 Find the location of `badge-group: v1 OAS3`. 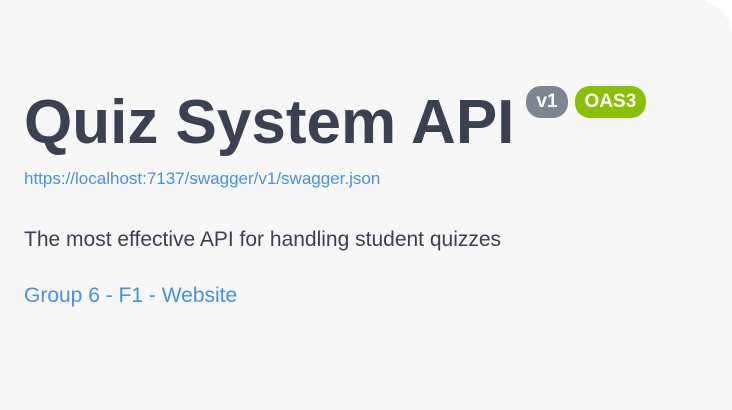

badge-group: v1 OAS3 is located at coordinates (586, 102).